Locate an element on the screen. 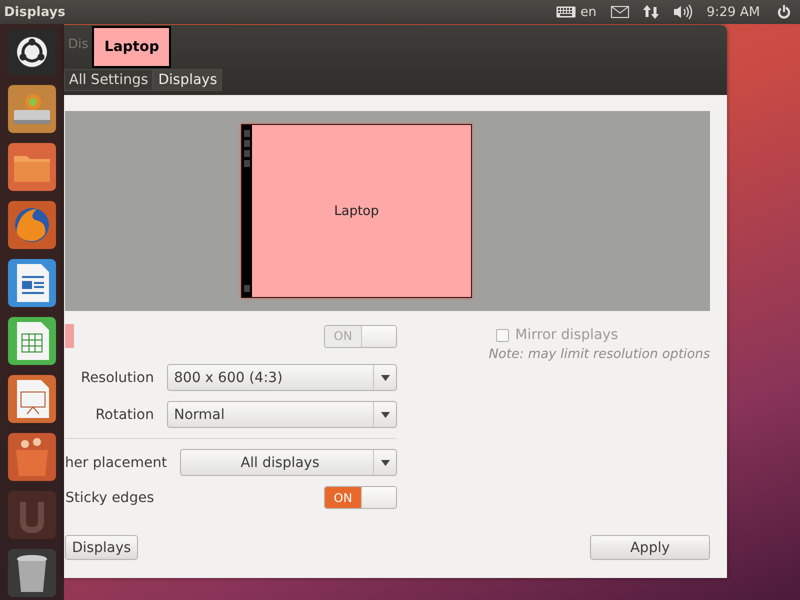  mail-icon is located at coordinates (619, 12).